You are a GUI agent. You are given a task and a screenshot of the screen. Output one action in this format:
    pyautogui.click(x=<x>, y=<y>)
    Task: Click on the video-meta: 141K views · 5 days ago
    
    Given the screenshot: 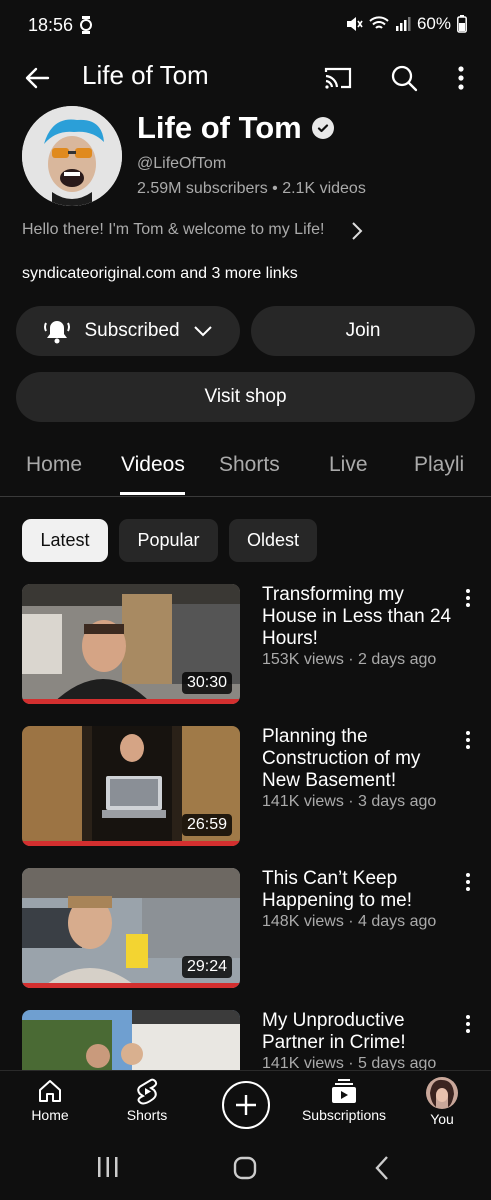 What is the action you would take?
    pyautogui.click(x=349, y=1062)
    